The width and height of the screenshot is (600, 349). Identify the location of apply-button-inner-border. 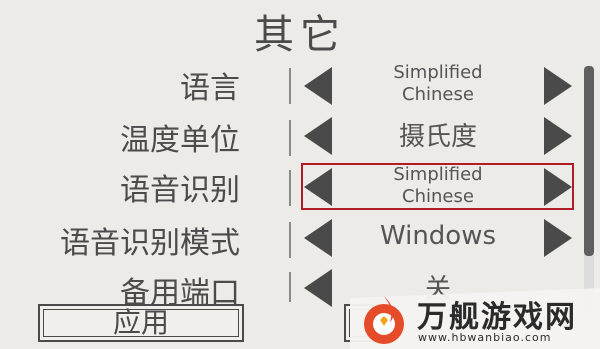
(141, 323).